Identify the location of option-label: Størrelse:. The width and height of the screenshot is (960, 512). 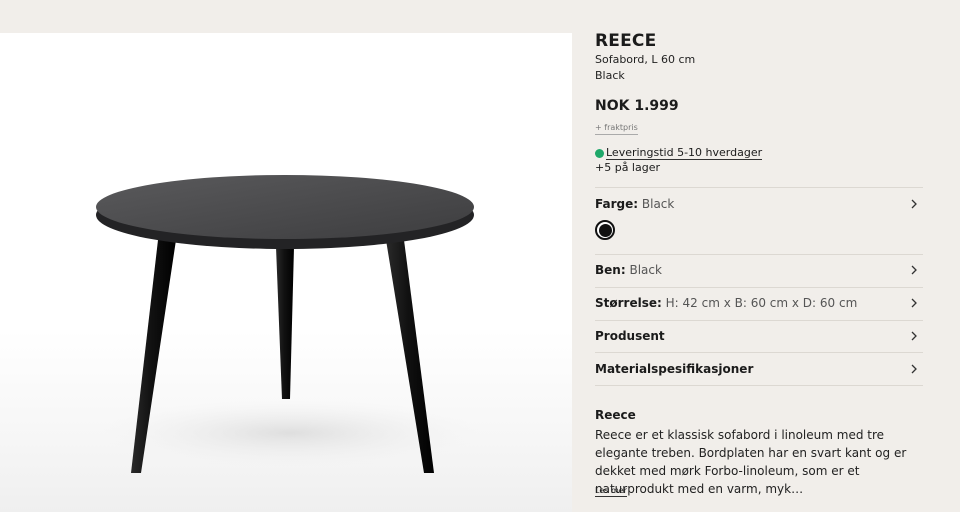
(628, 303).